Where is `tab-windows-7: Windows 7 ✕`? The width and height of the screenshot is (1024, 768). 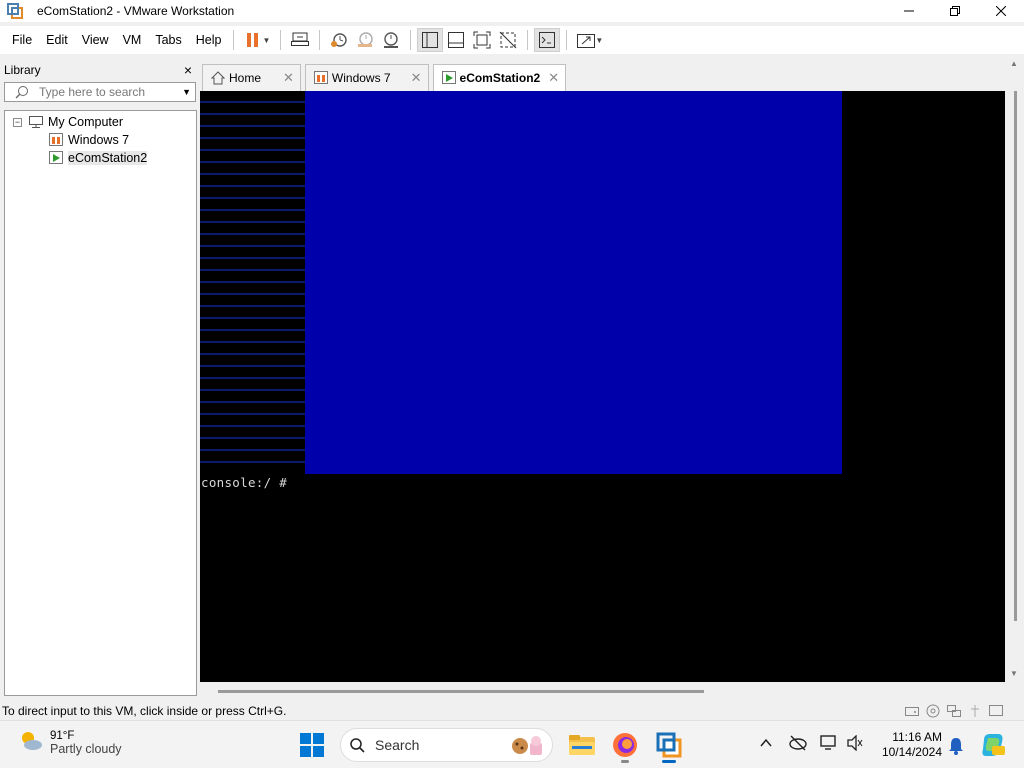
tab-windows-7: Windows 7 ✕ is located at coordinates (366, 77).